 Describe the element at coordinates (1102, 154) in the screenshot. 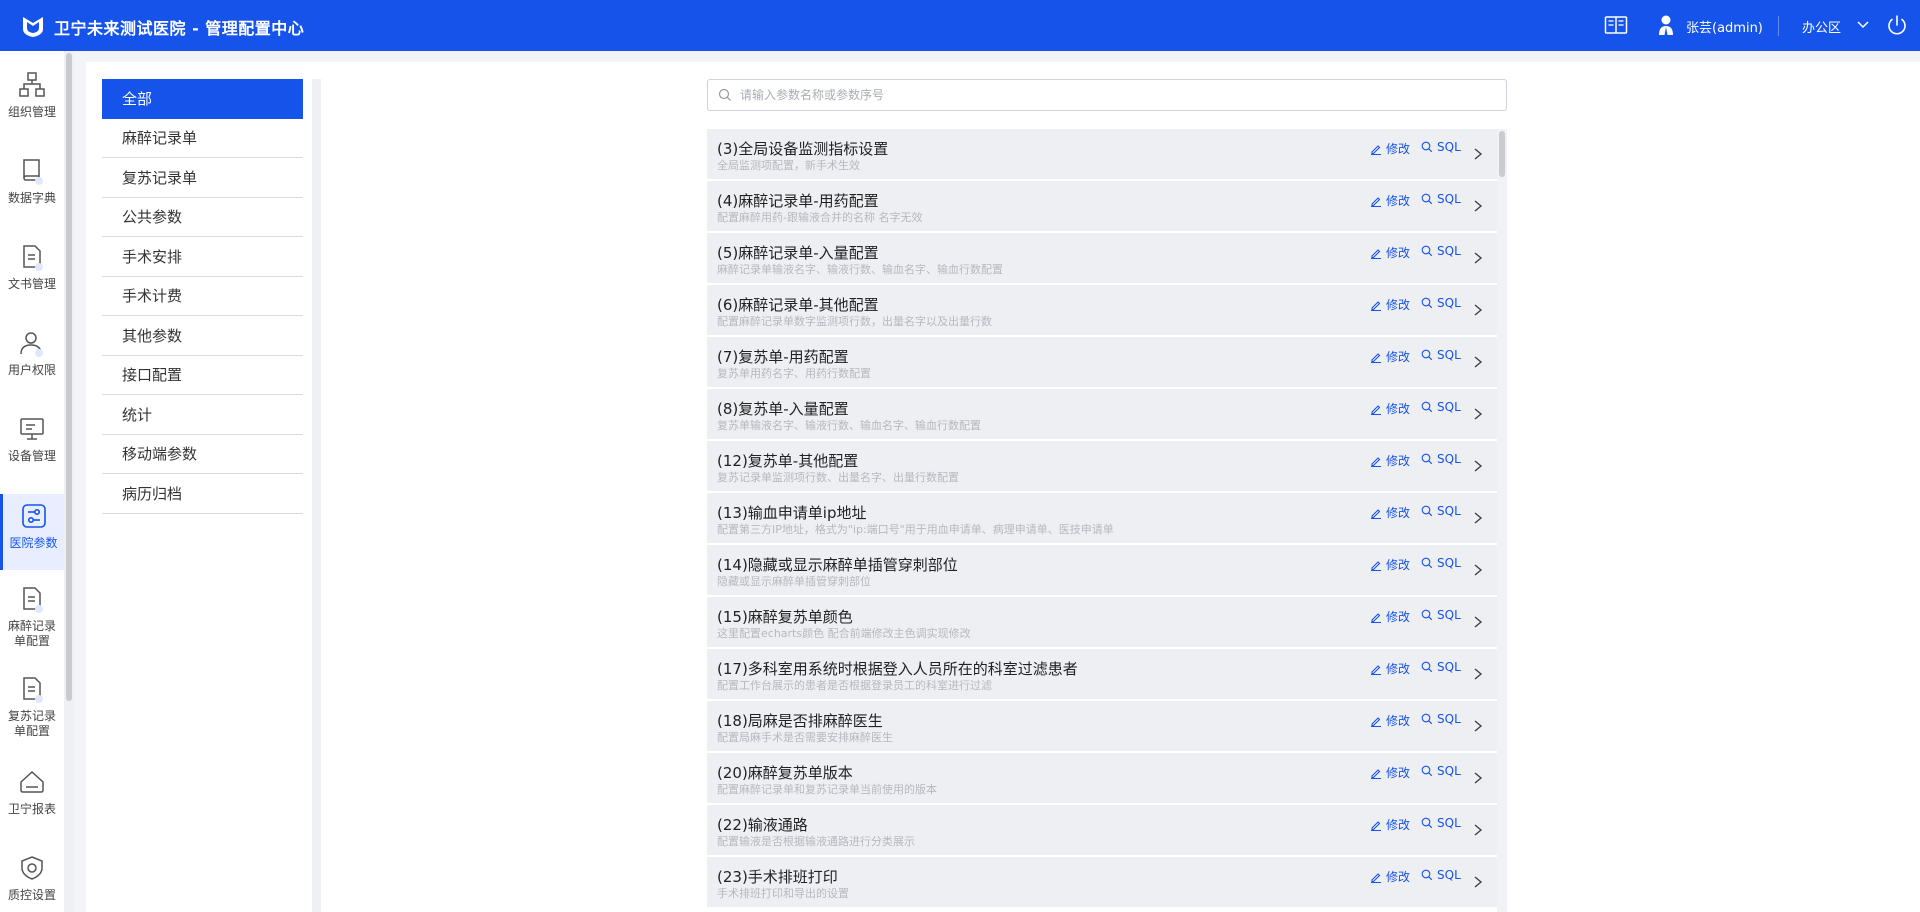

I see `param-row: (3)全局设备监测指标设置 全局监测项配置，新手术生效 修改 SQL` at that location.